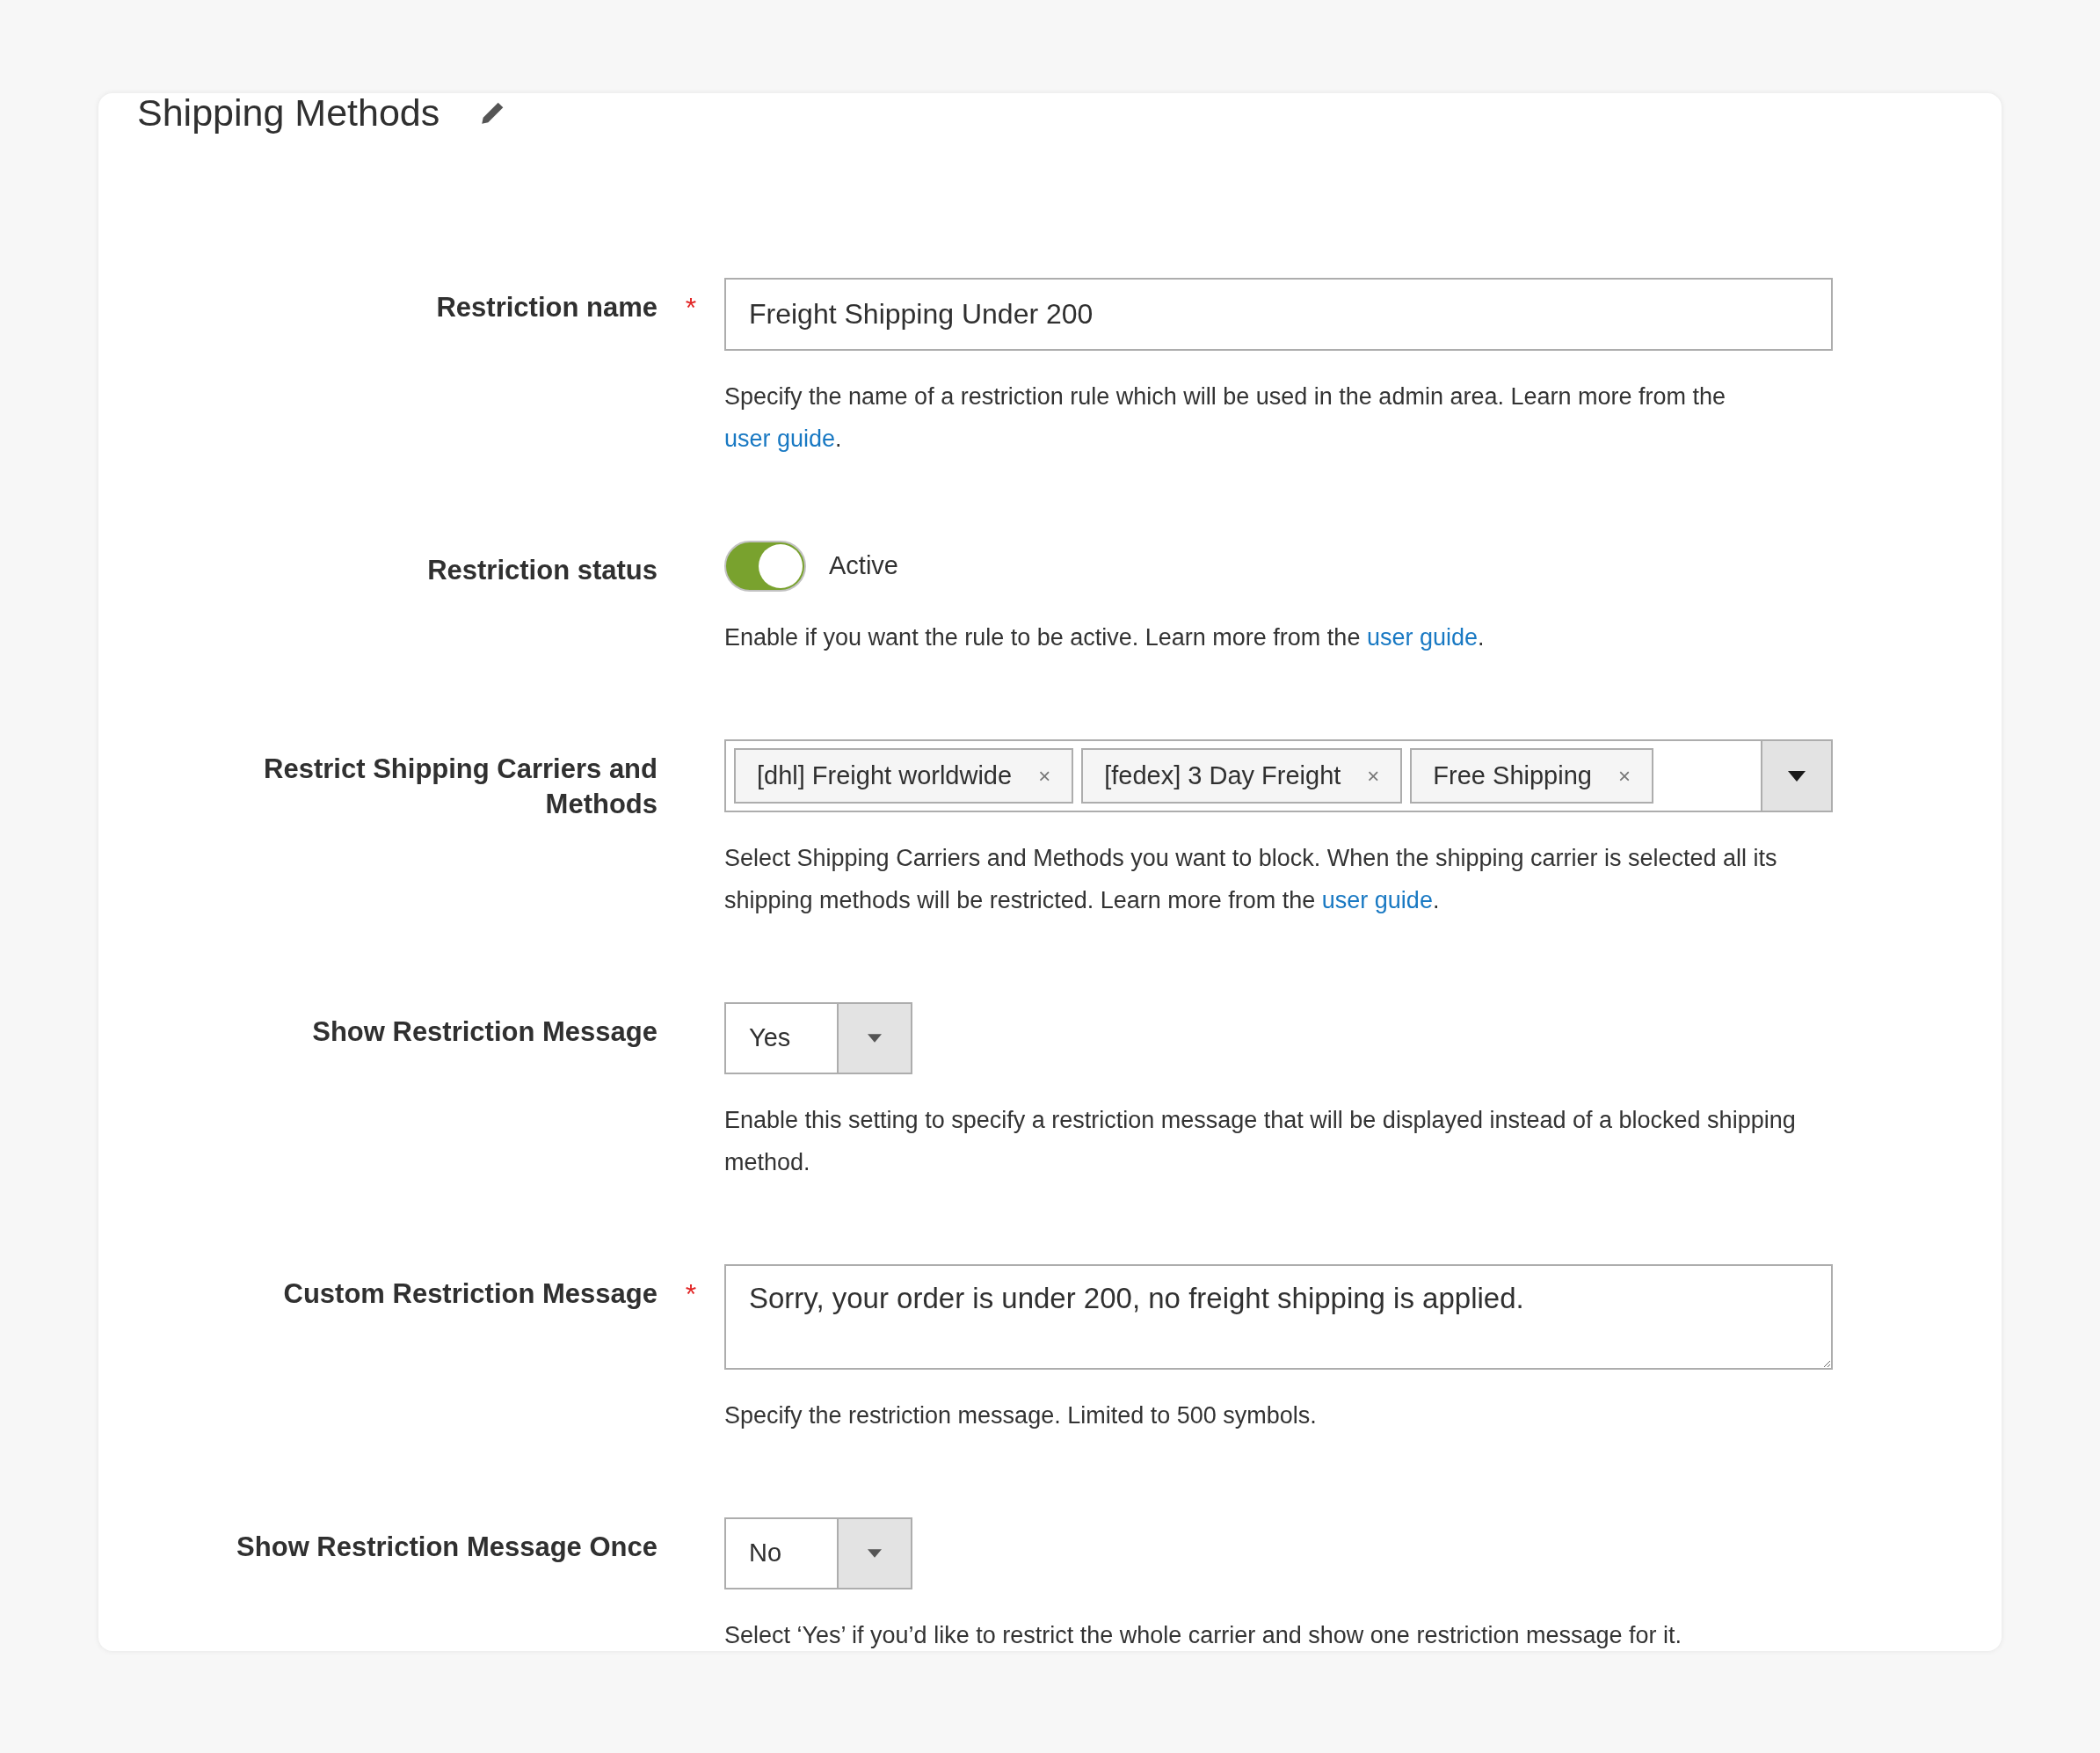  What do you see at coordinates (1260, 1141) in the screenshot?
I see `help-text: Enable this setting to specify a restriction message that will be displayed instead of a blocked shipping method.` at bounding box center [1260, 1141].